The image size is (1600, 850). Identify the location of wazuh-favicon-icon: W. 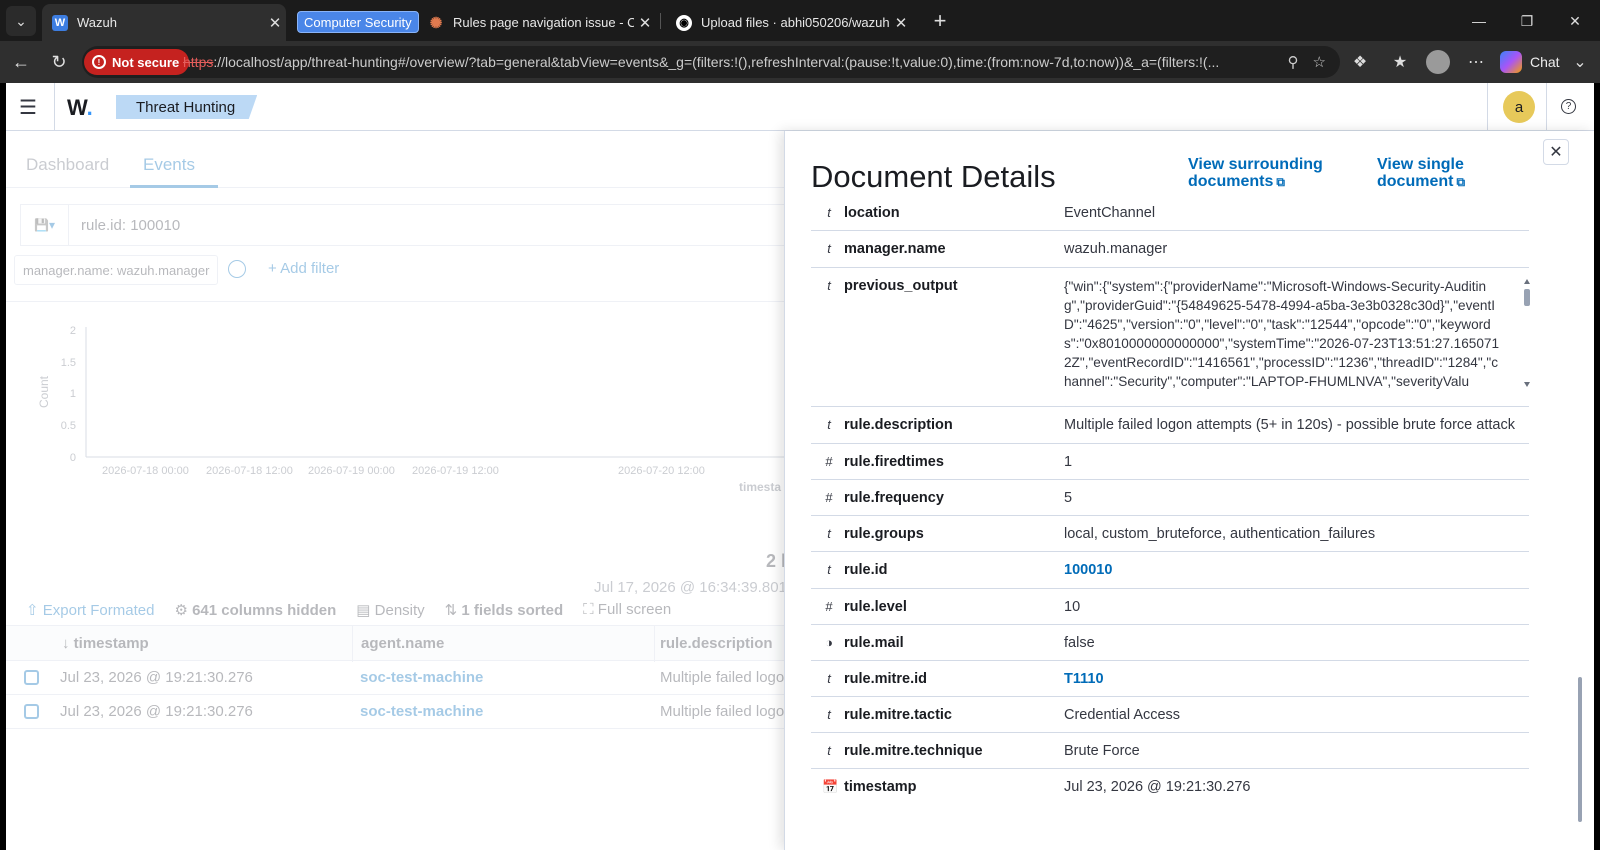
(60, 22).